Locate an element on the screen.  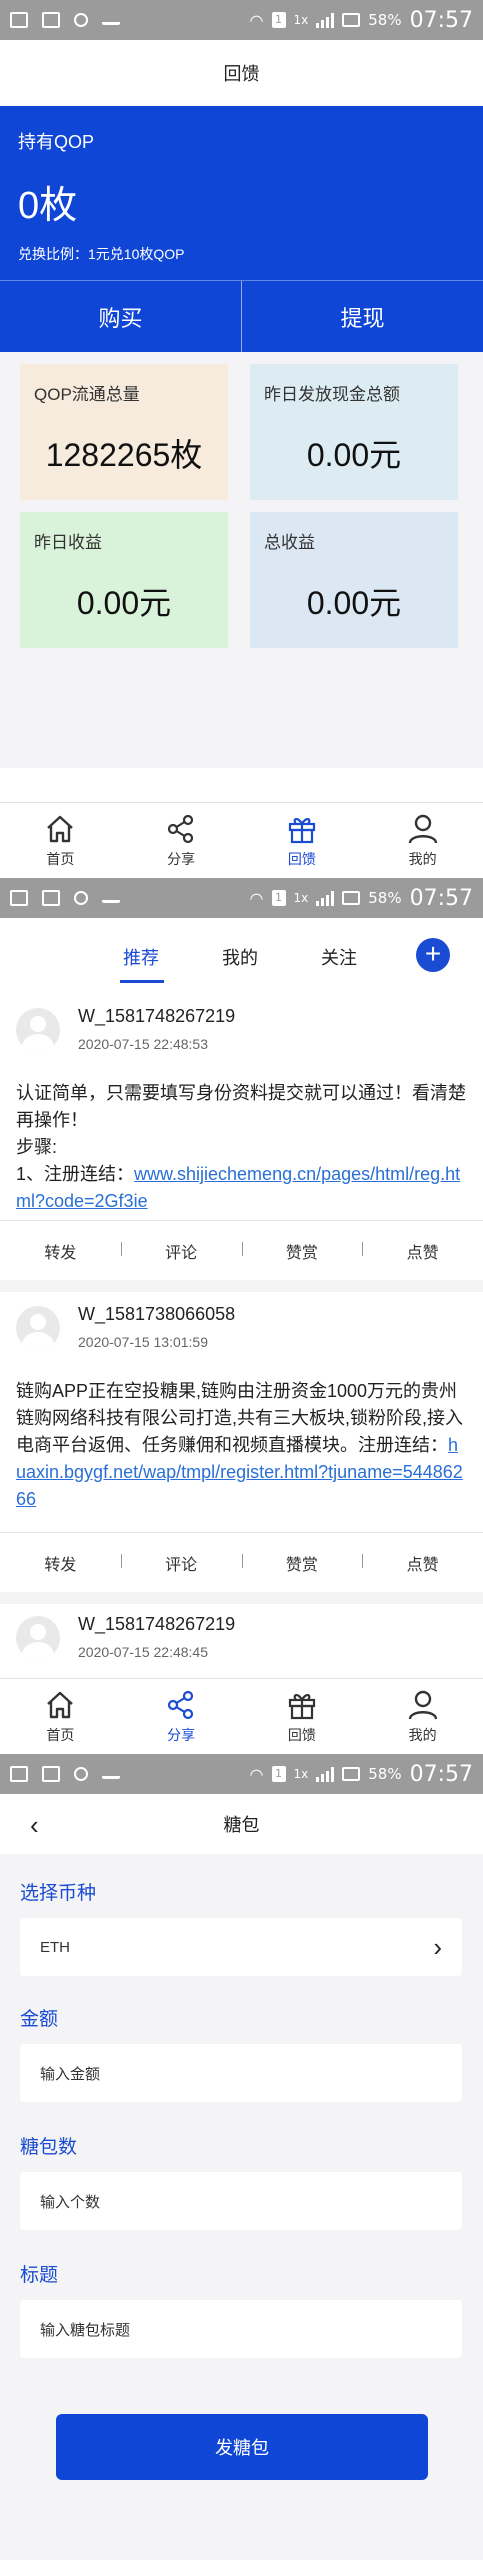
top-nav: ‹ 糖包 is located at coordinates (241, 1824).